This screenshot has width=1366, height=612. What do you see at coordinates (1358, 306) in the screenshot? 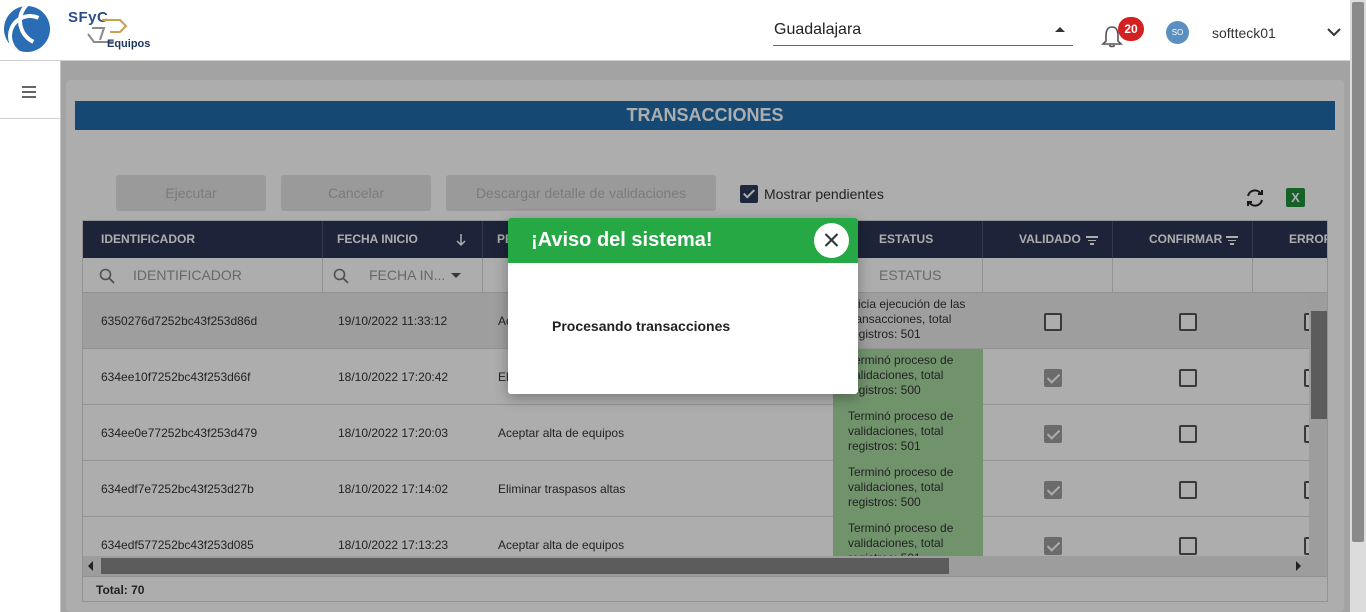
I see `page-scrollbar` at bounding box center [1358, 306].